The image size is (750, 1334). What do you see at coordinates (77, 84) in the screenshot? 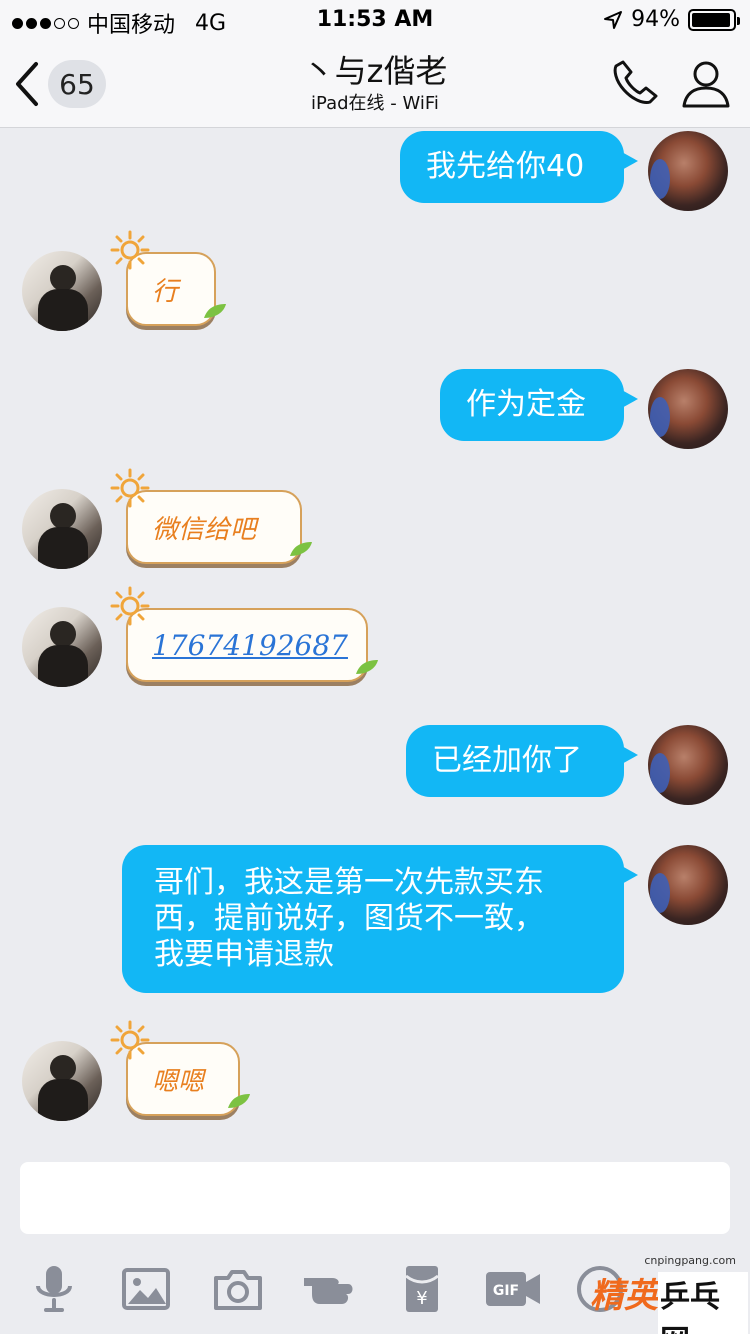
I see `unread-count-badge: 65` at bounding box center [77, 84].